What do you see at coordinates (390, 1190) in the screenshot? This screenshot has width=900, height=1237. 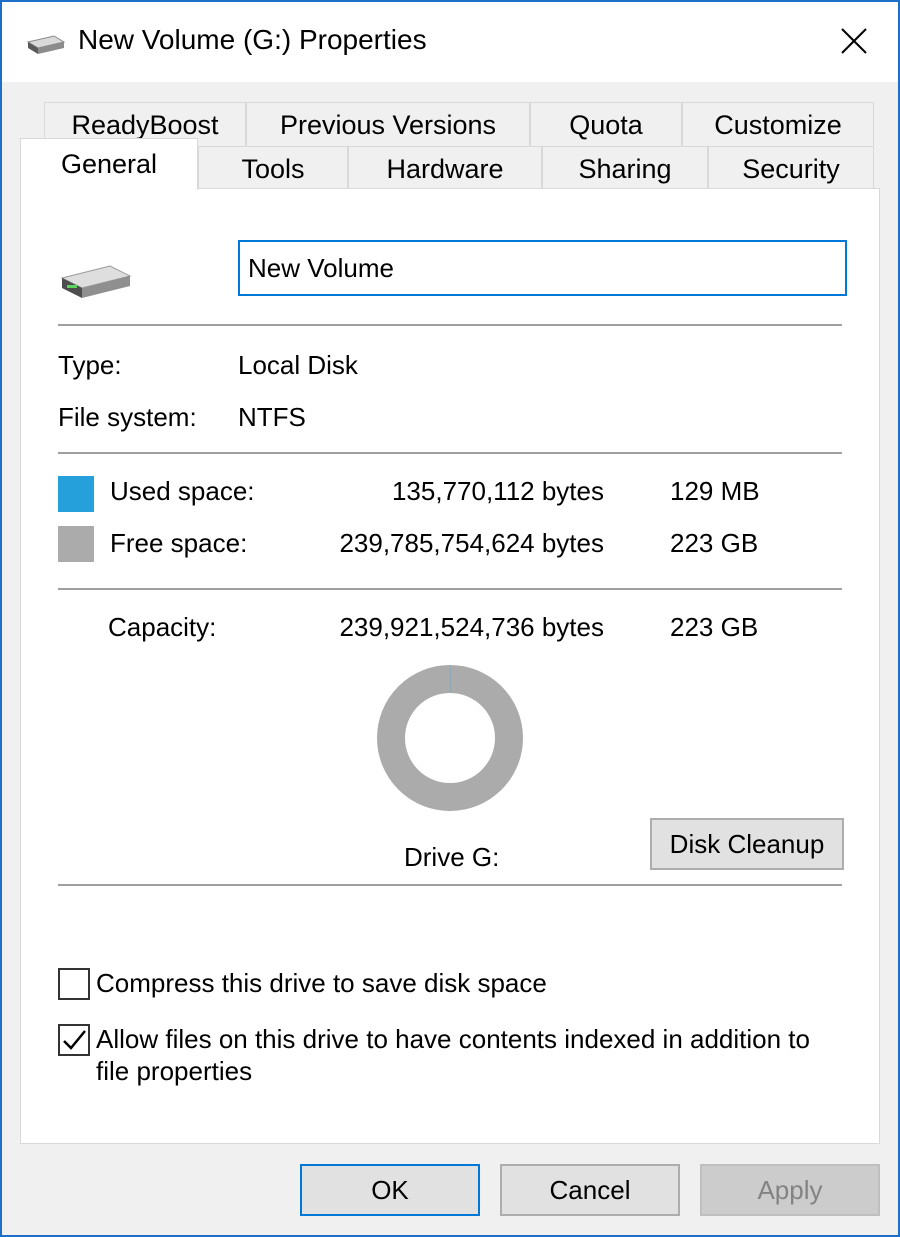 I see `ok-button: OK` at bounding box center [390, 1190].